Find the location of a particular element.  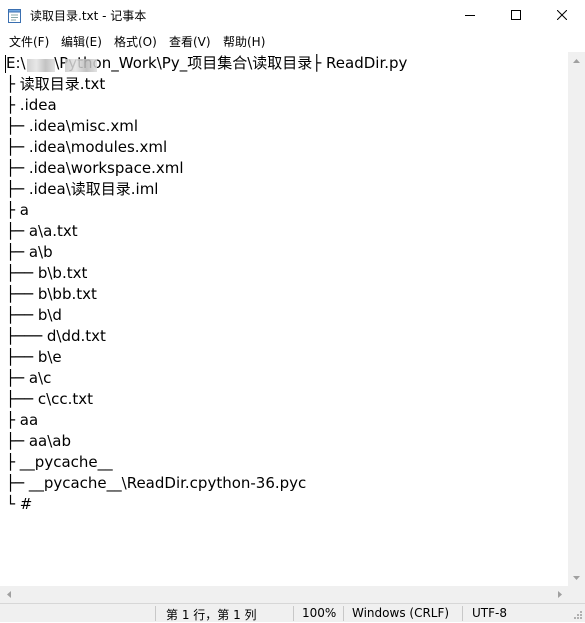

text-line: ├── b\e is located at coordinates (34, 357).